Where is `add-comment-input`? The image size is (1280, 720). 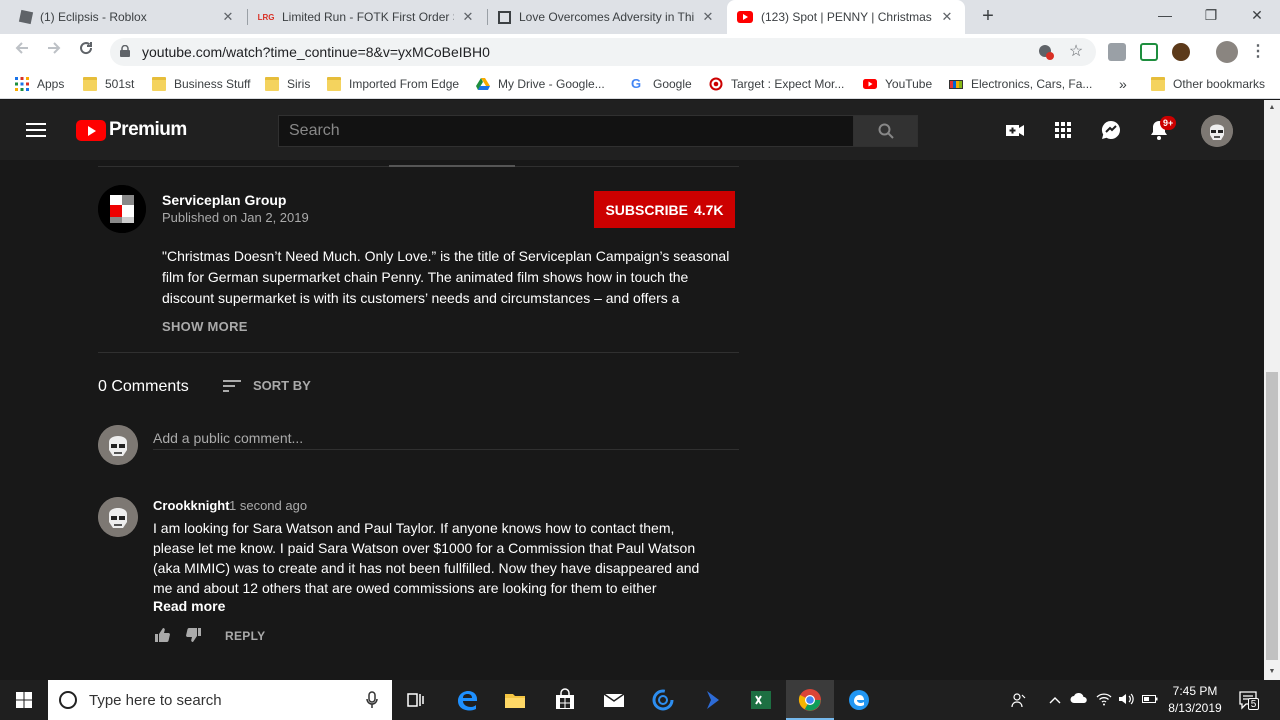
add-comment-input is located at coordinates (446, 438).